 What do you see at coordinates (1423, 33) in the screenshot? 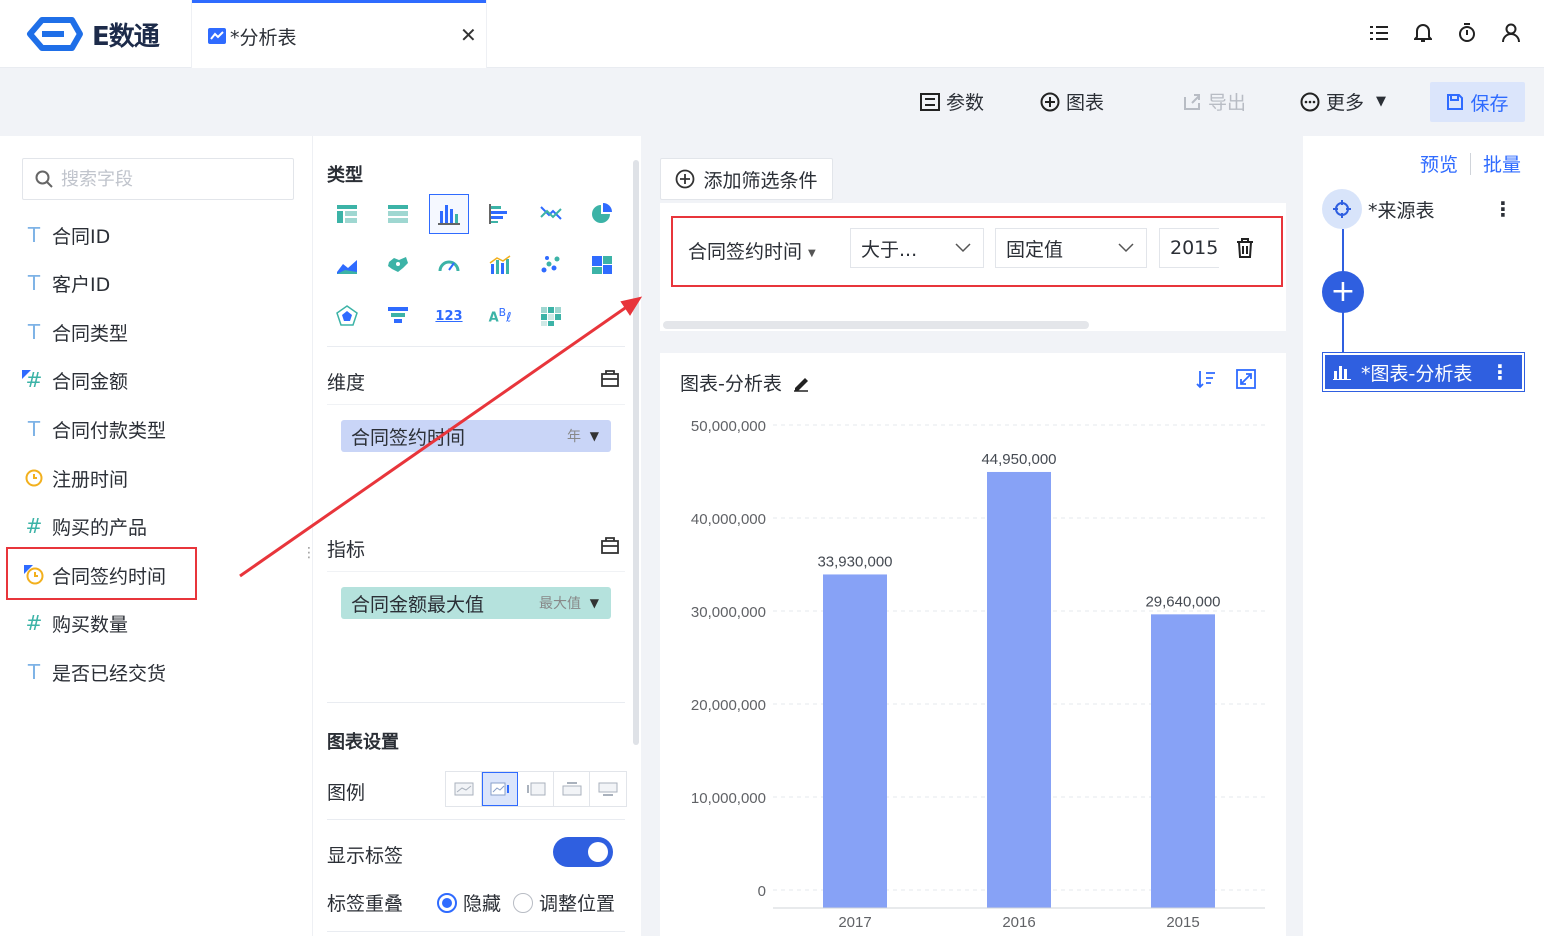
I see `bell-icon` at bounding box center [1423, 33].